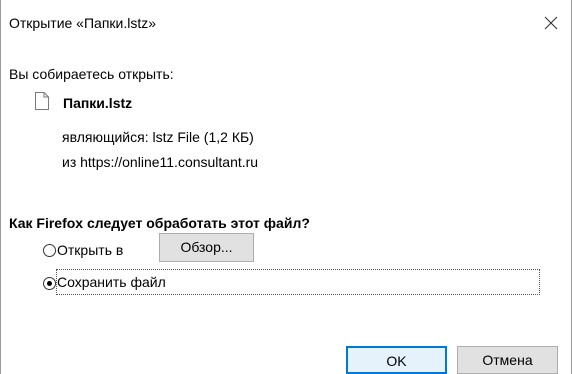 This screenshot has width=572, height=374. What do you see at coordinates (160, 162) in the screenshot?
I see `file-source: из https://online11.consultant.ru` at bounding box center [160, 162].